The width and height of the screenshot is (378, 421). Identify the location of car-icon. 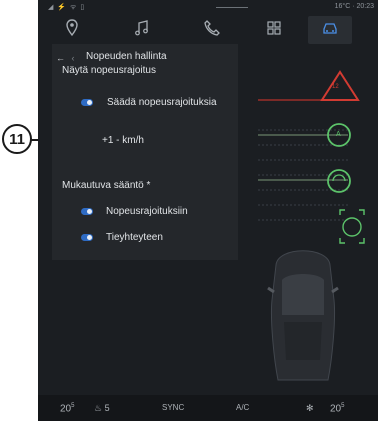
(330, 28).